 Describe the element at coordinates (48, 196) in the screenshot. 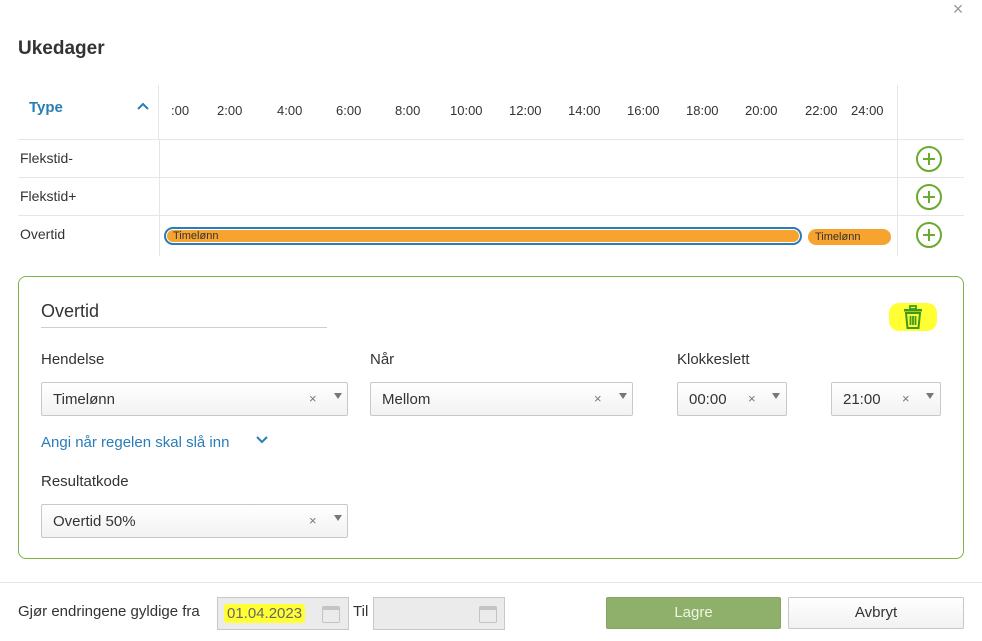

I see `row-name: Flekstid+` at that location.